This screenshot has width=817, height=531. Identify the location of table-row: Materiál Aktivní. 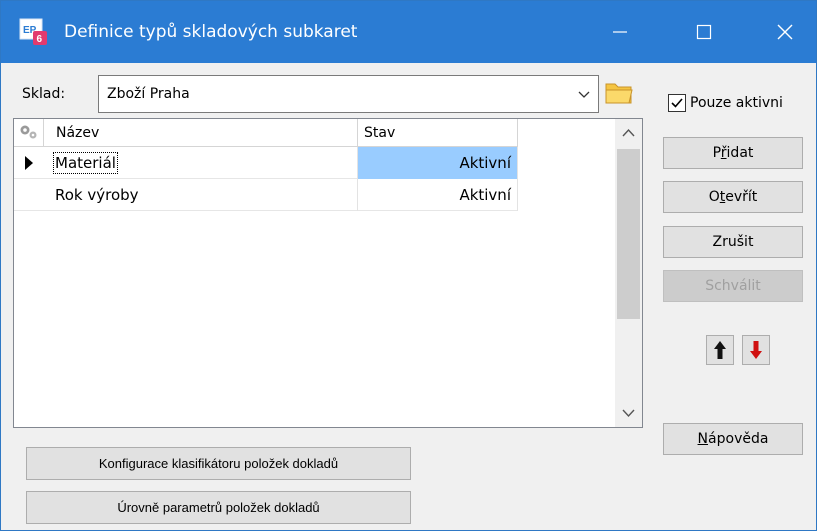
(266, 163).